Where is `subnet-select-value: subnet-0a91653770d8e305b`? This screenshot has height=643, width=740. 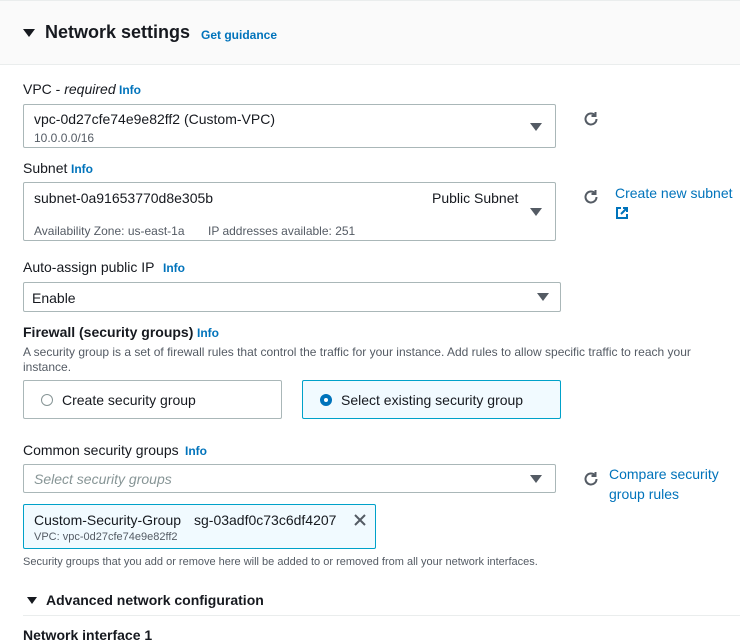 subnet-select-value: subnet-0a91653770d8e305b is located at coordinates (124, 198).